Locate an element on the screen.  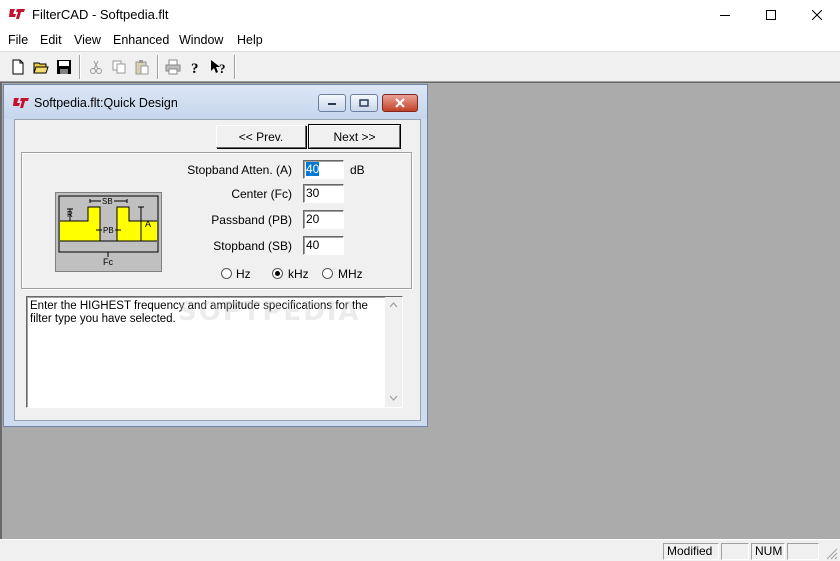
child-title: Softpedia.flt:Quick Design is located at coordinates (106, 103).